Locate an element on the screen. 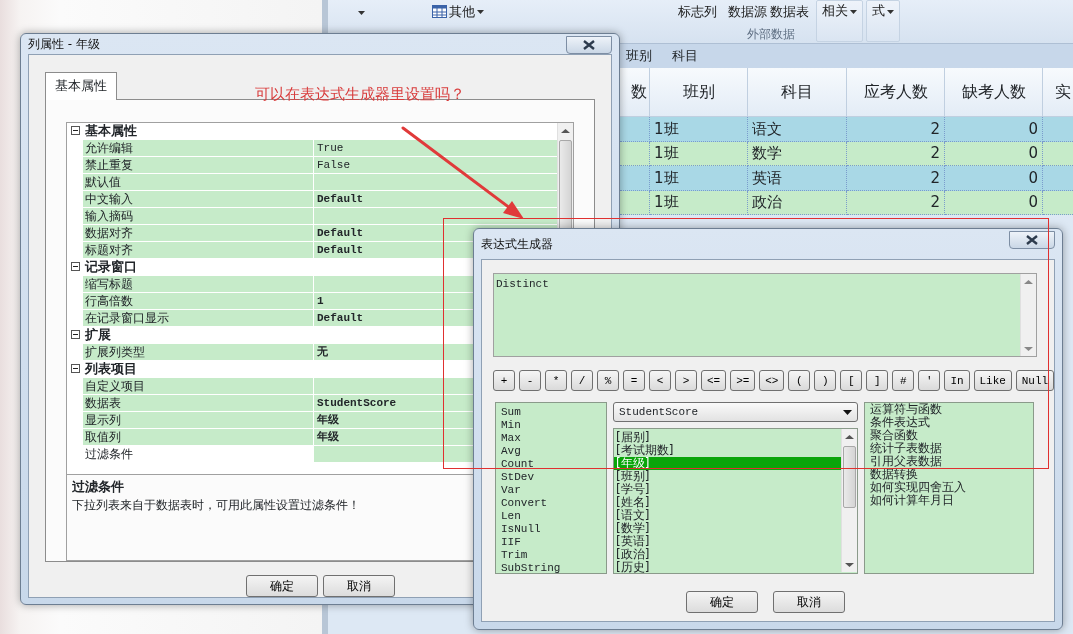 This screenshot has width=1073, height=634. close-icon is located at coordinates (1032, 240).